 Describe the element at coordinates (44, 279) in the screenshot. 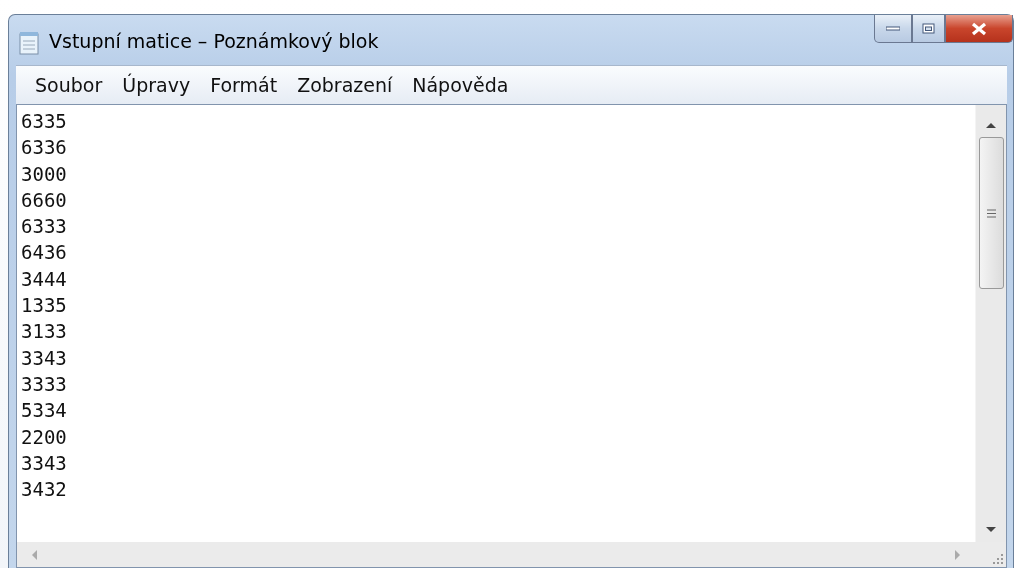

I see `text-line: 3444` at that location.